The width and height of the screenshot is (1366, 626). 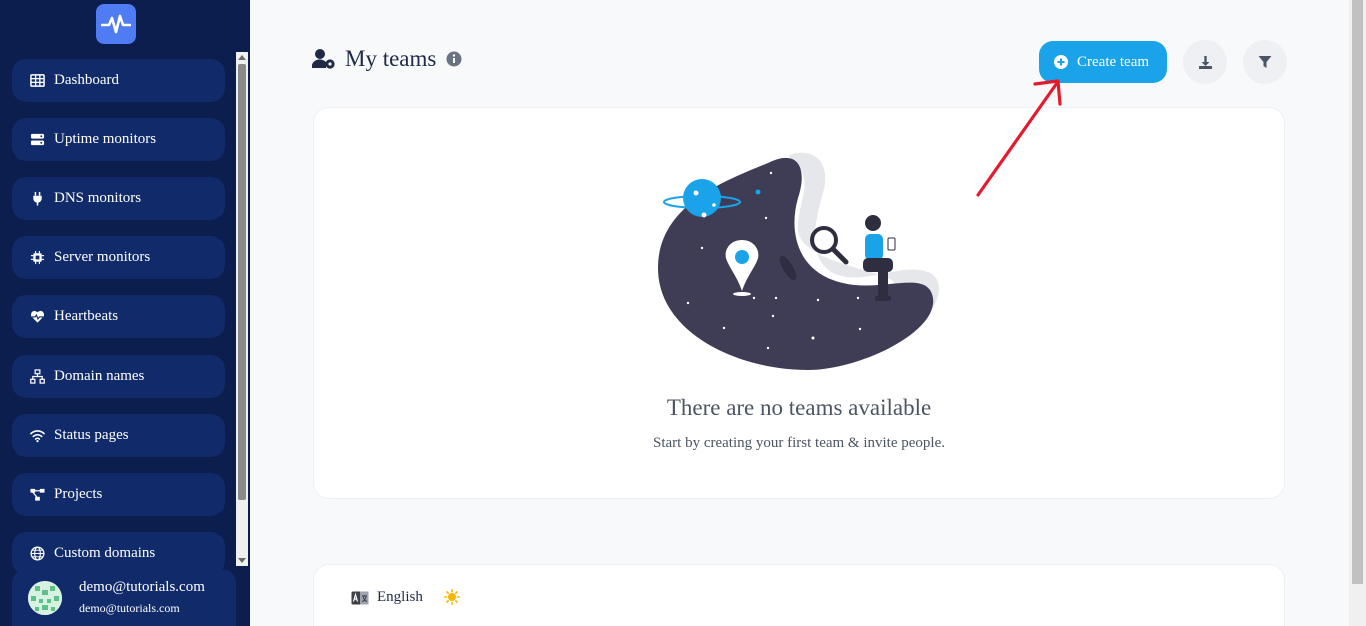 What do you see at coordinates (99, 376) in the screenshot?
I see `sidebar-item-label: Domain names` at bounding box center [99, 376].